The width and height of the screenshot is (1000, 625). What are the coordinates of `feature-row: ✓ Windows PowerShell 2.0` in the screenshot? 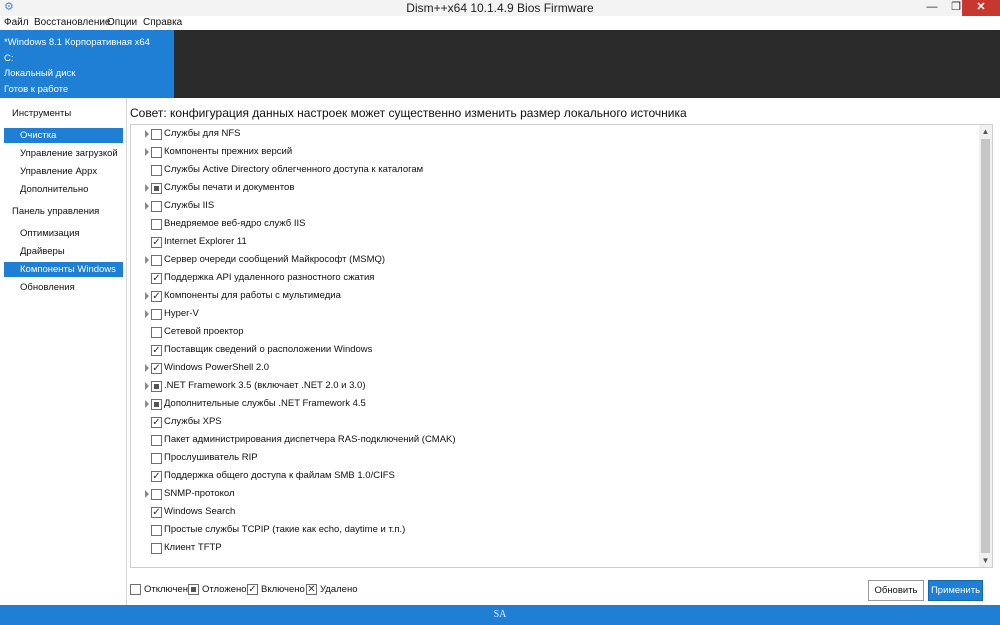 It's located at (553, 369).